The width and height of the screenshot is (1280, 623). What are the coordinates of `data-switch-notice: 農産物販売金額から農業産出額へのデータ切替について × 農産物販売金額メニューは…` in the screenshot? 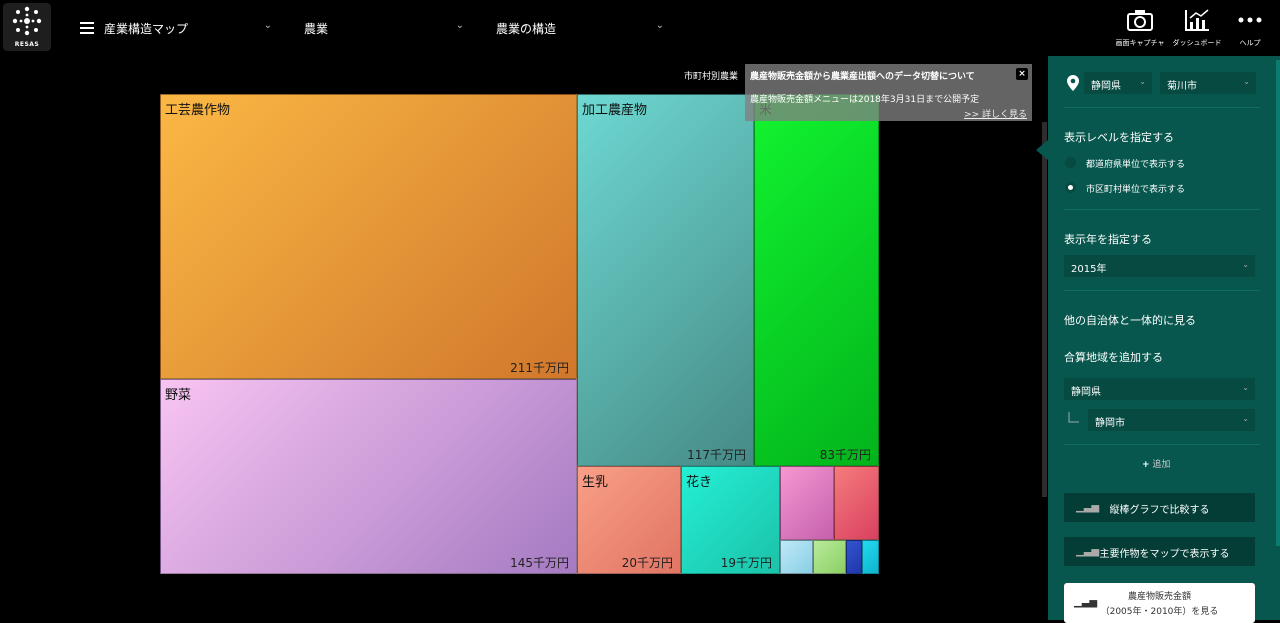 It's located at (888, 92).